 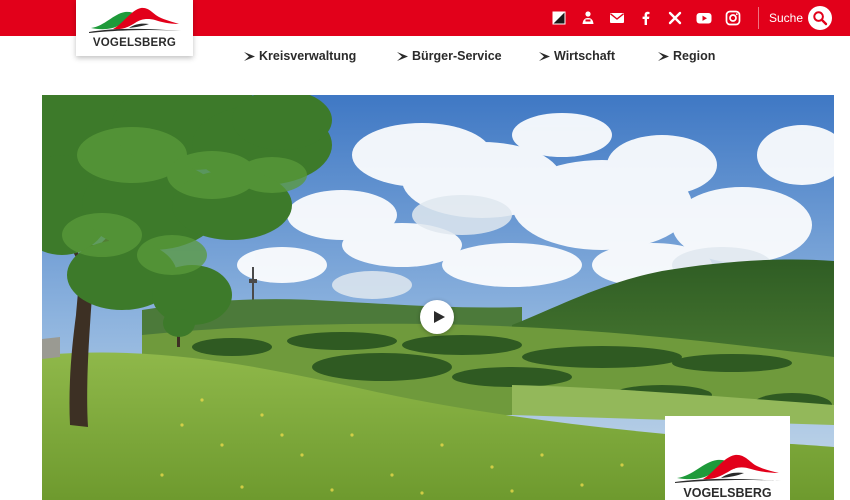 What do you see at coordinates (588, 18) in the screenshot?
I see `sign-language-icon` at bounding box center [588, 18].